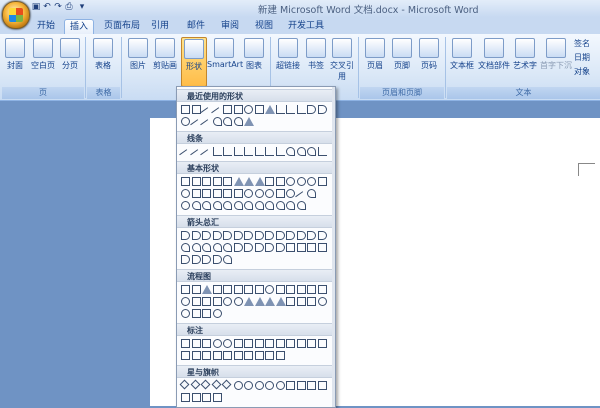  I want to click on save-icon: ▣, so click(36, 7).